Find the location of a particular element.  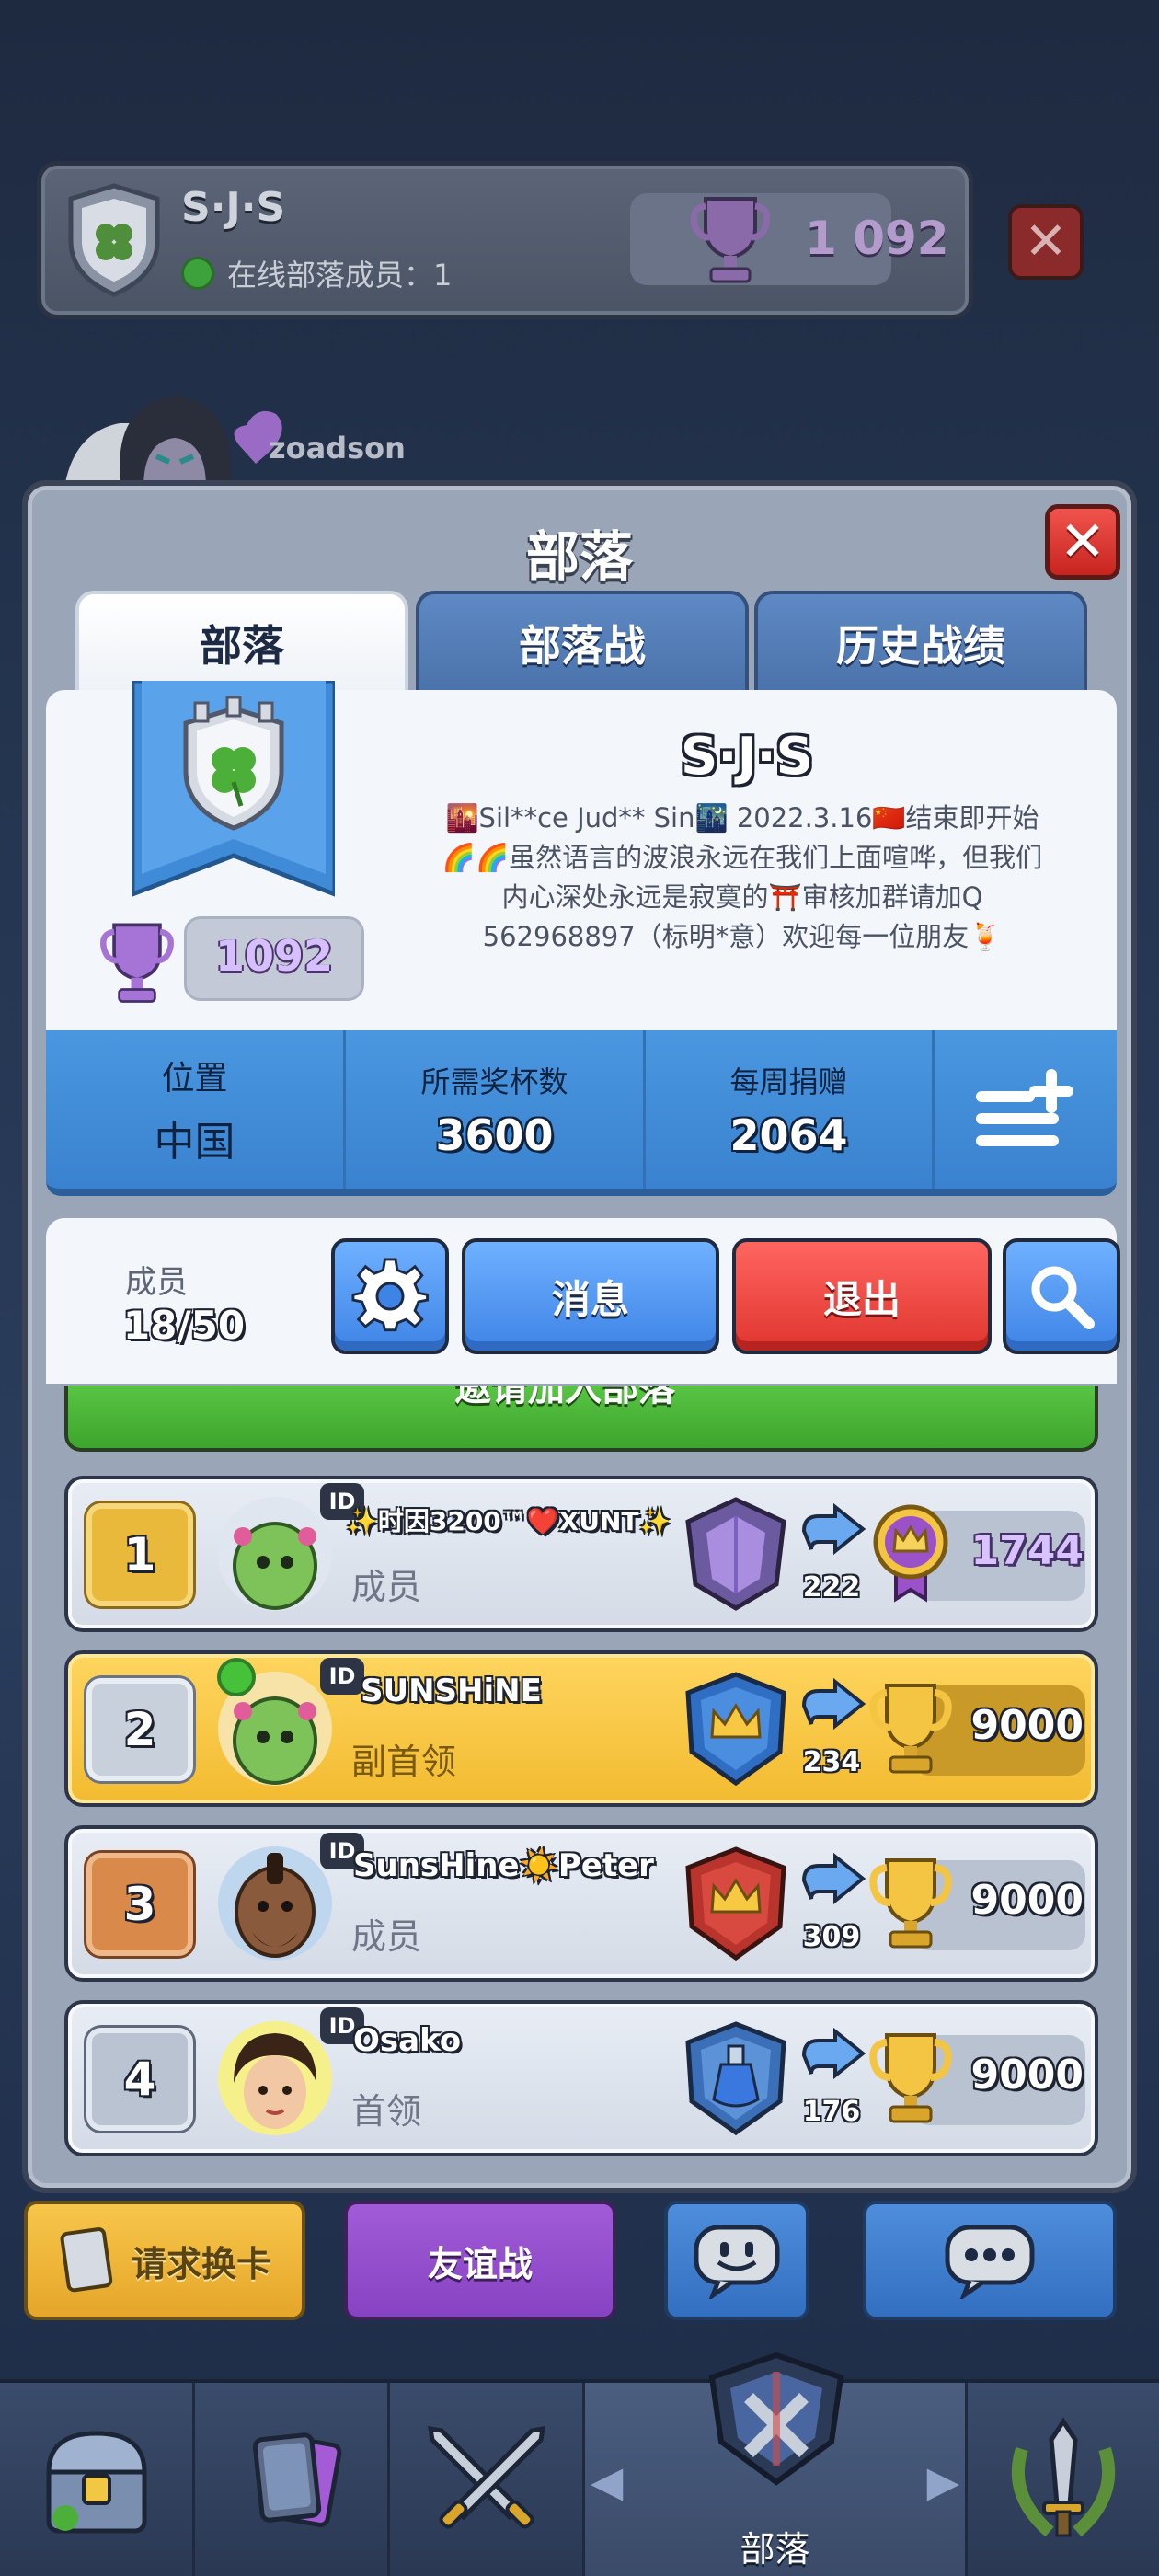

bg-player-name: zoadson is located at coordinates (337, 448).